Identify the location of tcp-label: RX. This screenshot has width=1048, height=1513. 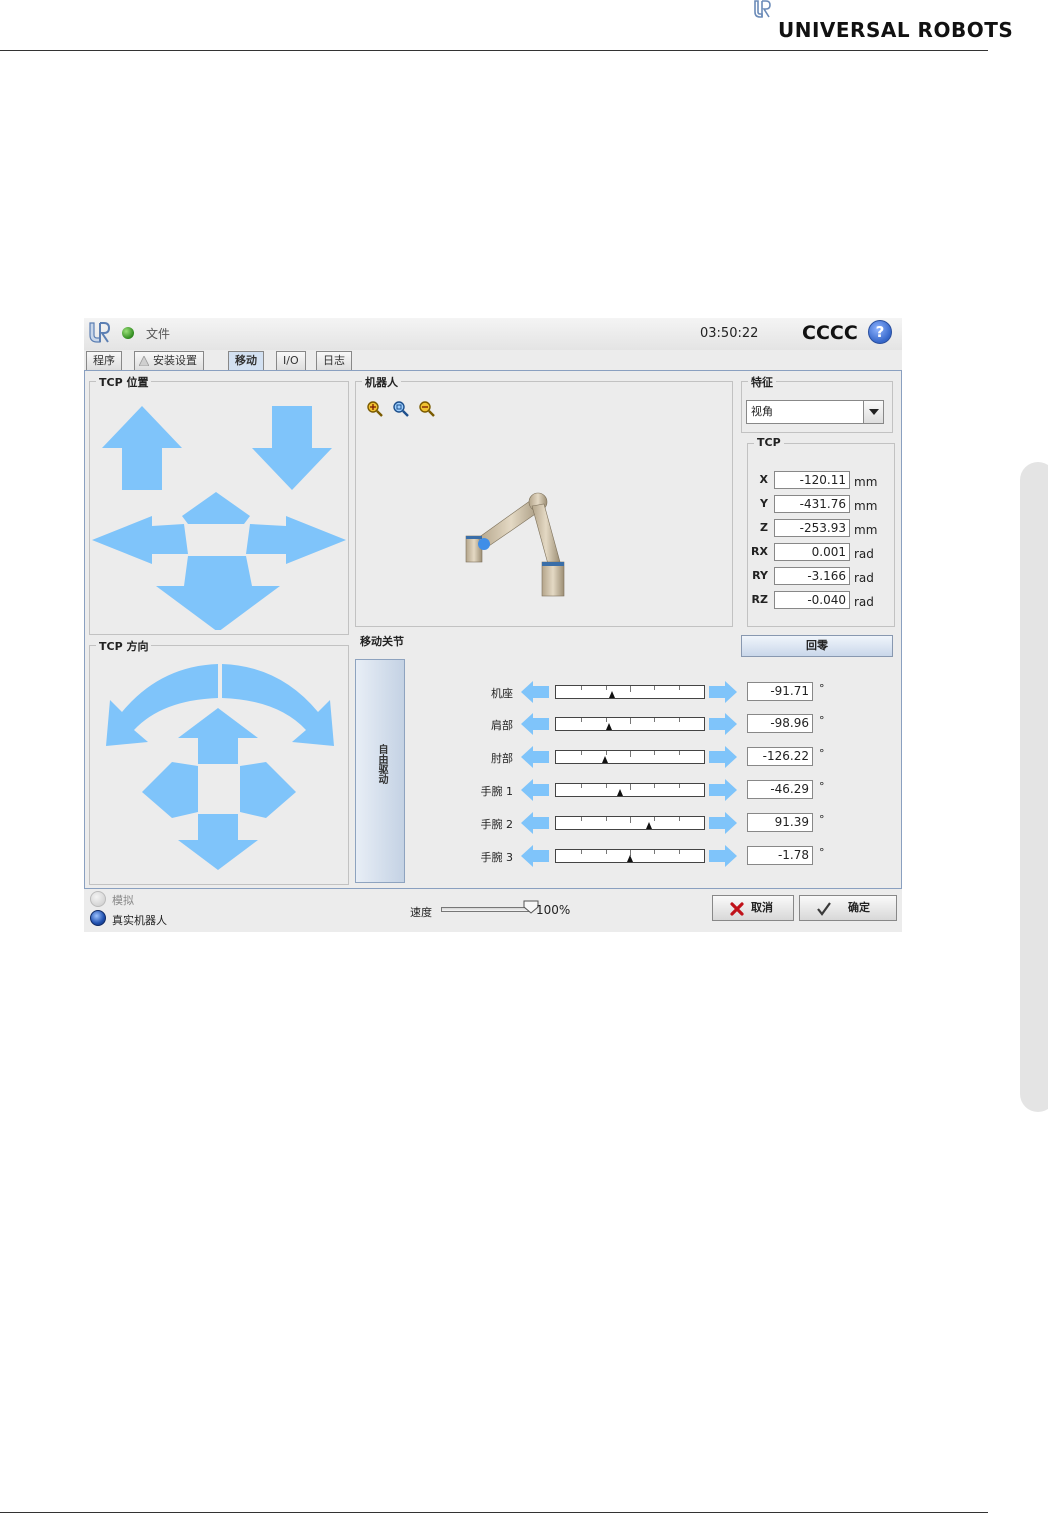
(759, 551).